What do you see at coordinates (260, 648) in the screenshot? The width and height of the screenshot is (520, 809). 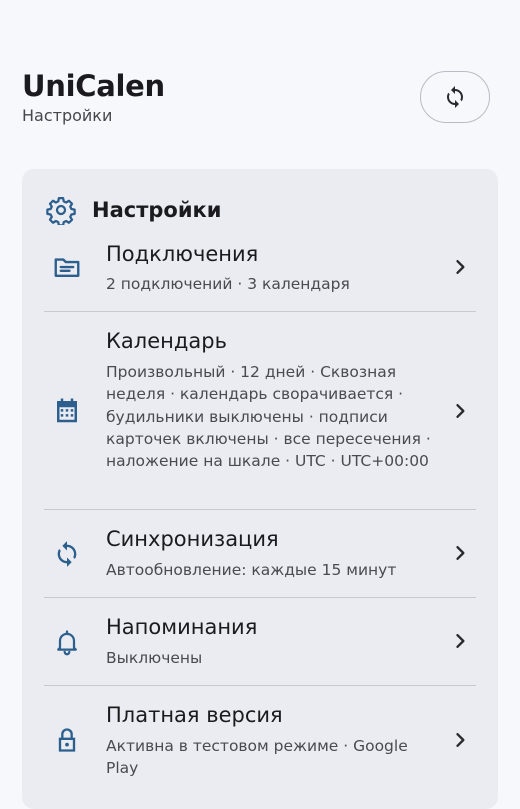 I see `settings-item-reminders: Напоминания Выключены` at bounding box center [260, 648].